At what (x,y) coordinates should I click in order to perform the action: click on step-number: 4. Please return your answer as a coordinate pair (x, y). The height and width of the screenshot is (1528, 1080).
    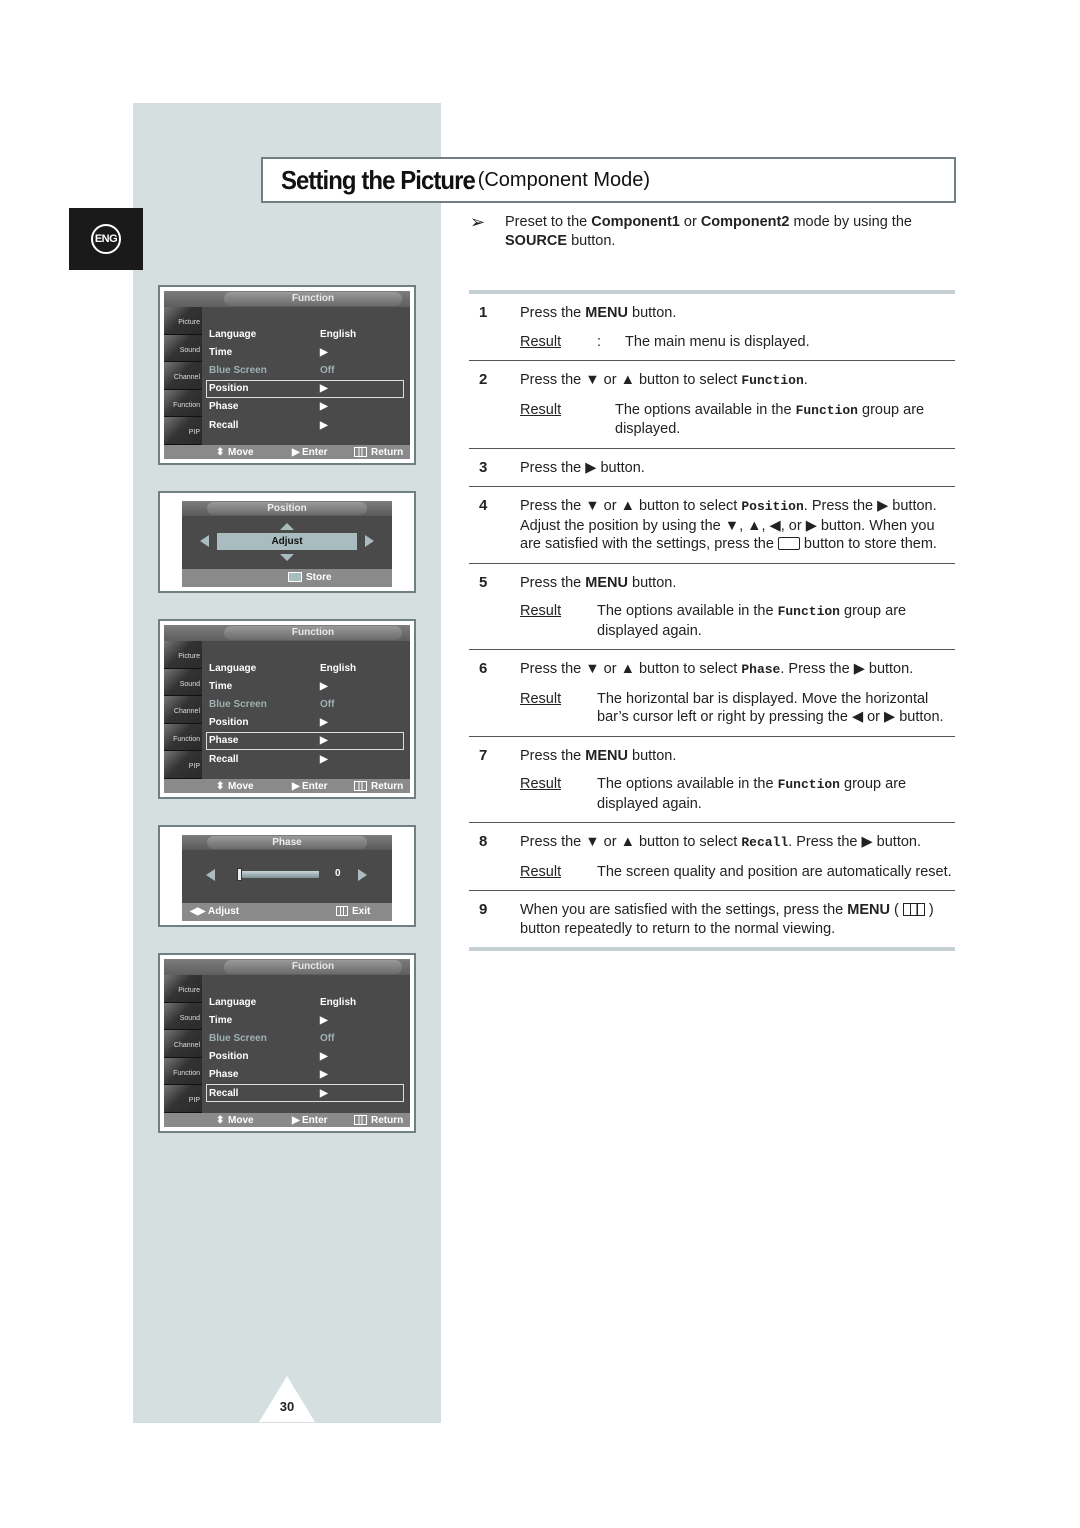
    Looking at the image, I should click on (483, 505).